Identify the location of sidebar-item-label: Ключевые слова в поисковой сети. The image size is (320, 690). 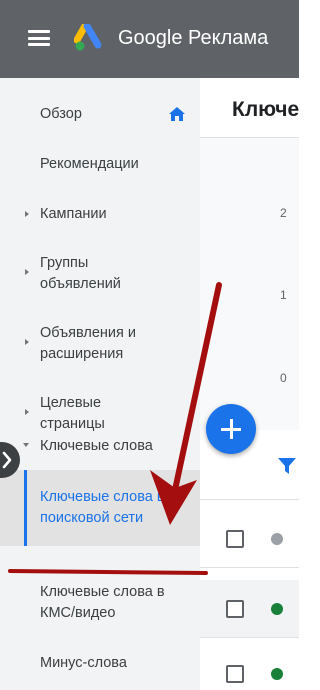
(102, 507).